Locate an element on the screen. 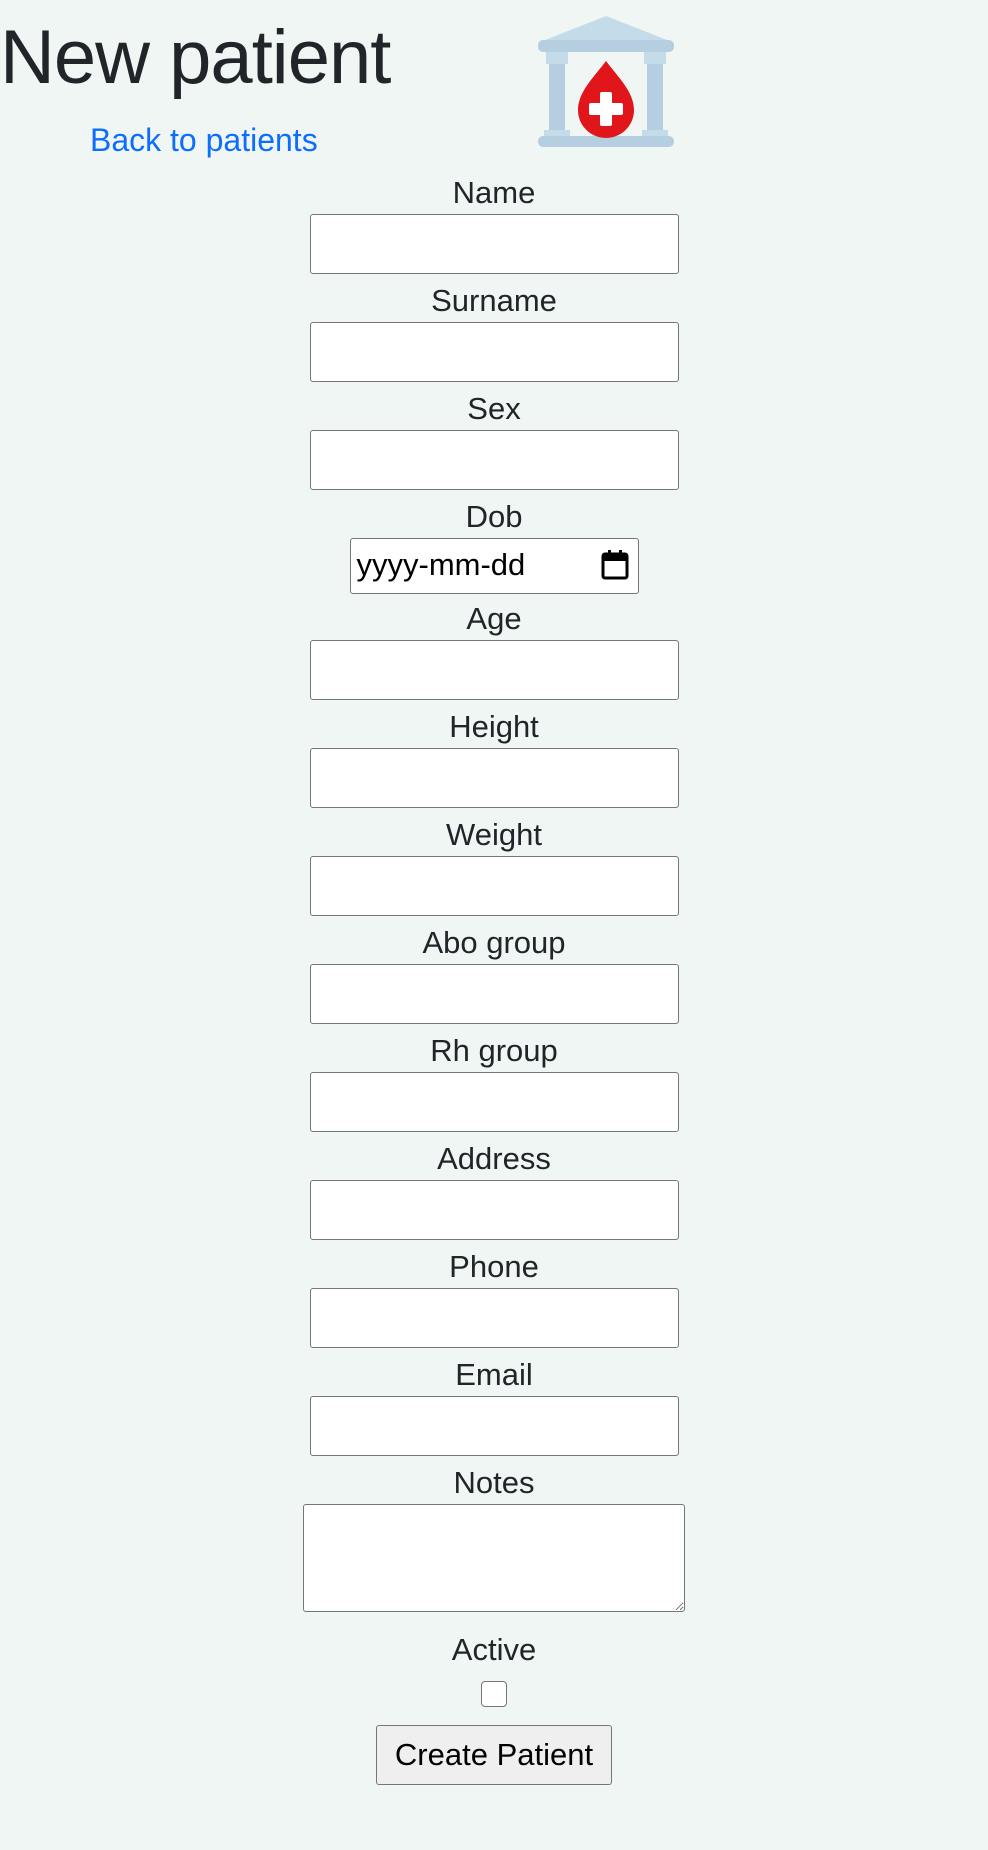 Image resolution: width=988 pixels, height=1850 pixels. weight-label: Weight is located at coordinates (494, 834).